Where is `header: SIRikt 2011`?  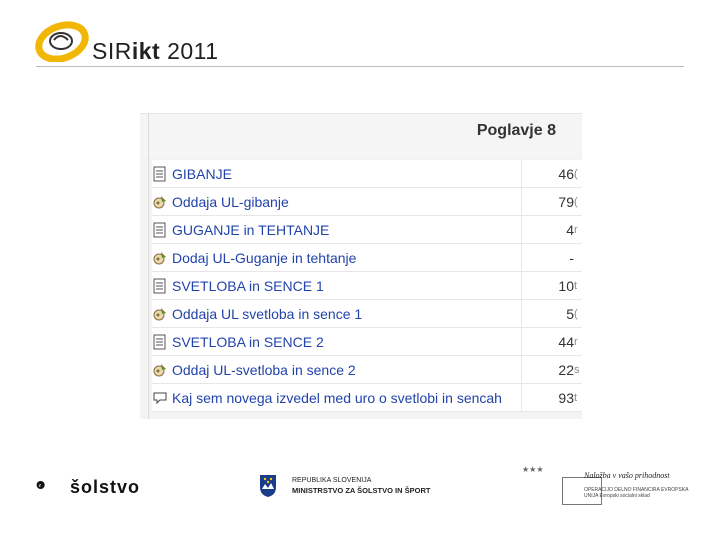 header: SIRikt 2011 is located at coordinates (360, 35).